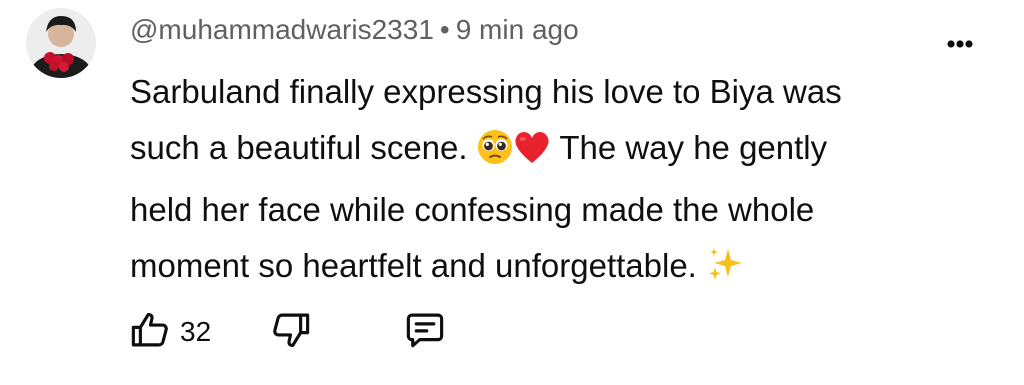  I want to click on reply-icon, so click(425, 332).